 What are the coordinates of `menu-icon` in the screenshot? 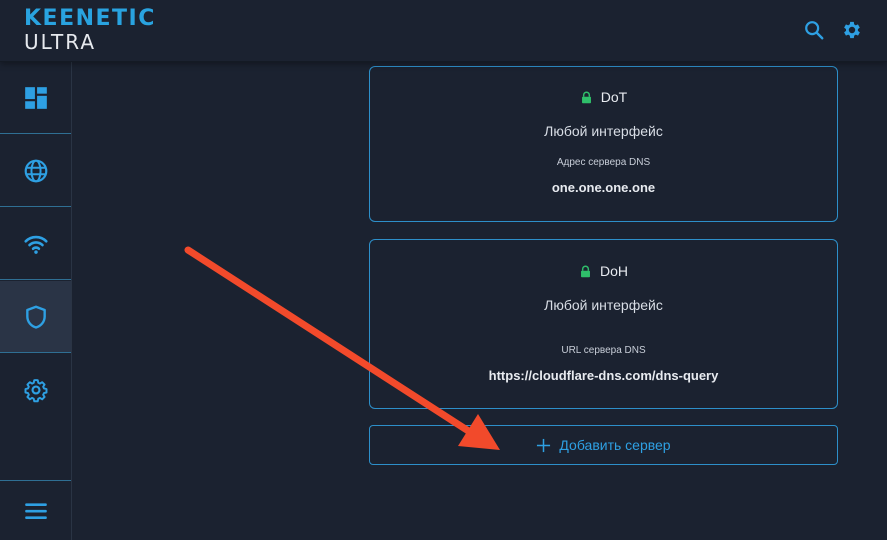 It's located at (35, 510).